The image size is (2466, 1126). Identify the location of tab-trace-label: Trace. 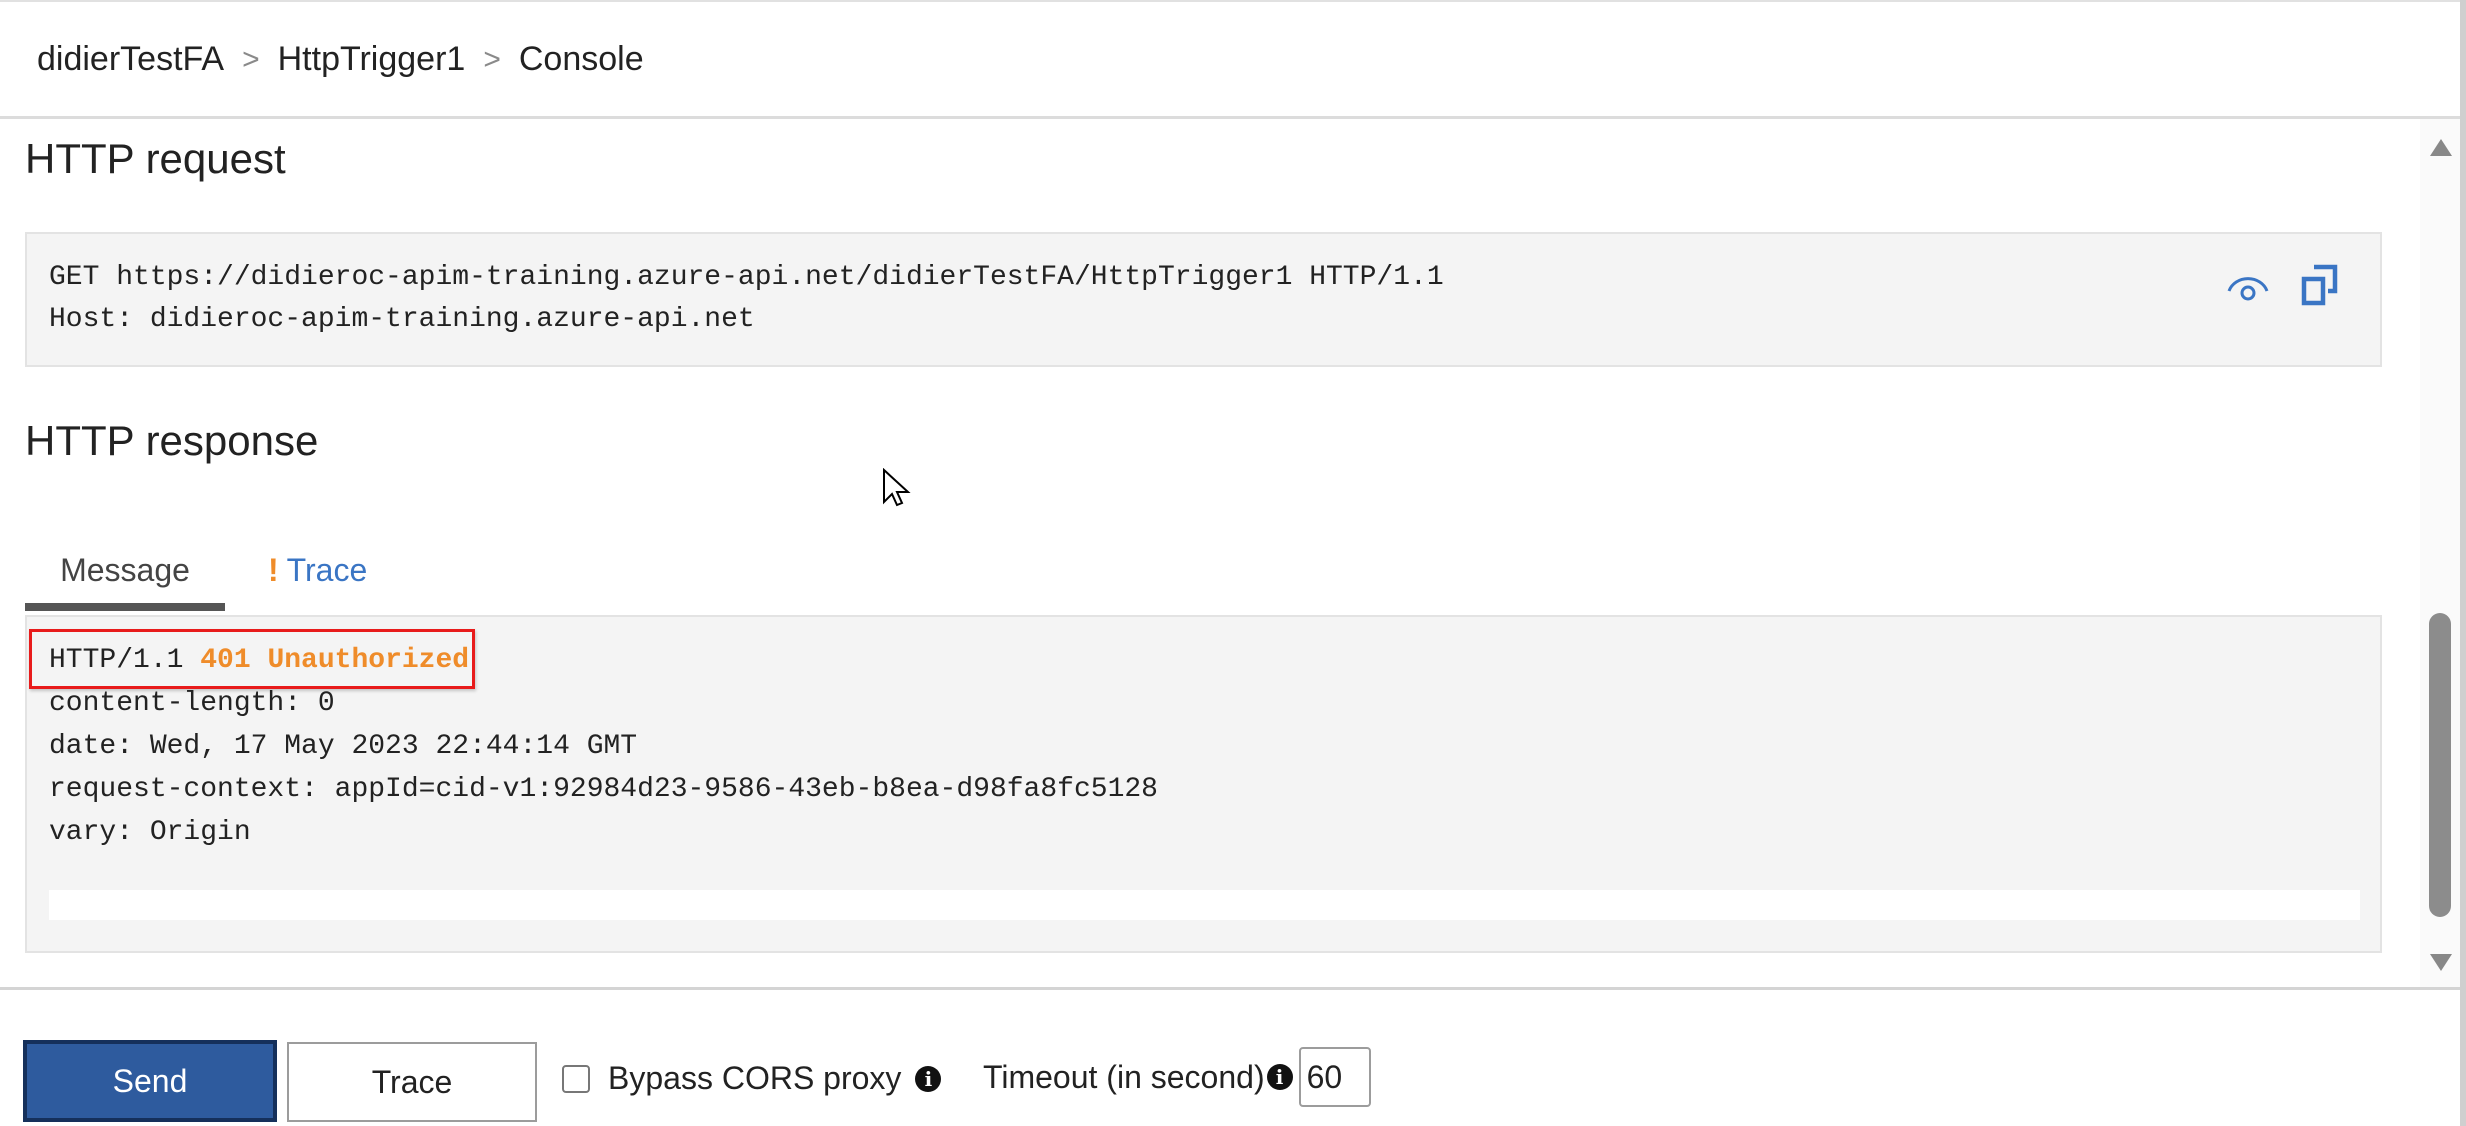
(327, 569).